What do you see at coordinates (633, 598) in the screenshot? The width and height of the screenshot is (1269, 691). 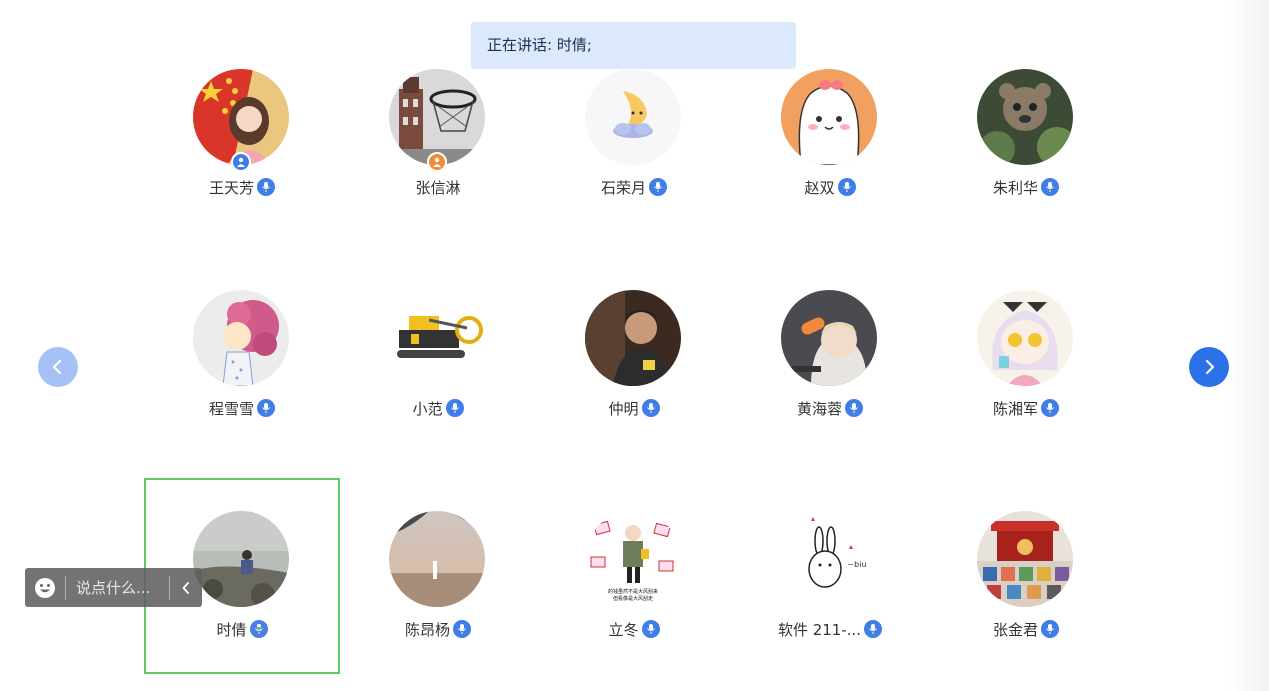 I see `poster-caption-line-2: 但看像是大风刮走` at bounding box center [633, 598].